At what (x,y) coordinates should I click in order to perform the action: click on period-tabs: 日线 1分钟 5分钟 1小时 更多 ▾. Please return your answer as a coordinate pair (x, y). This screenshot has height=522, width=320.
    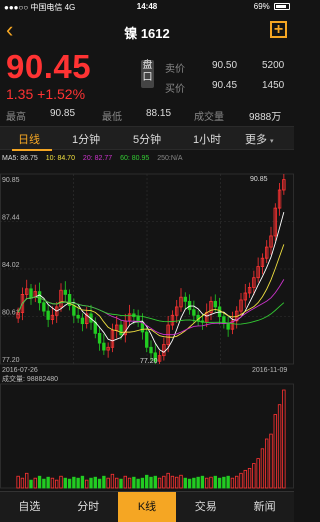
    Looking at the image, I should click on (147, 138).